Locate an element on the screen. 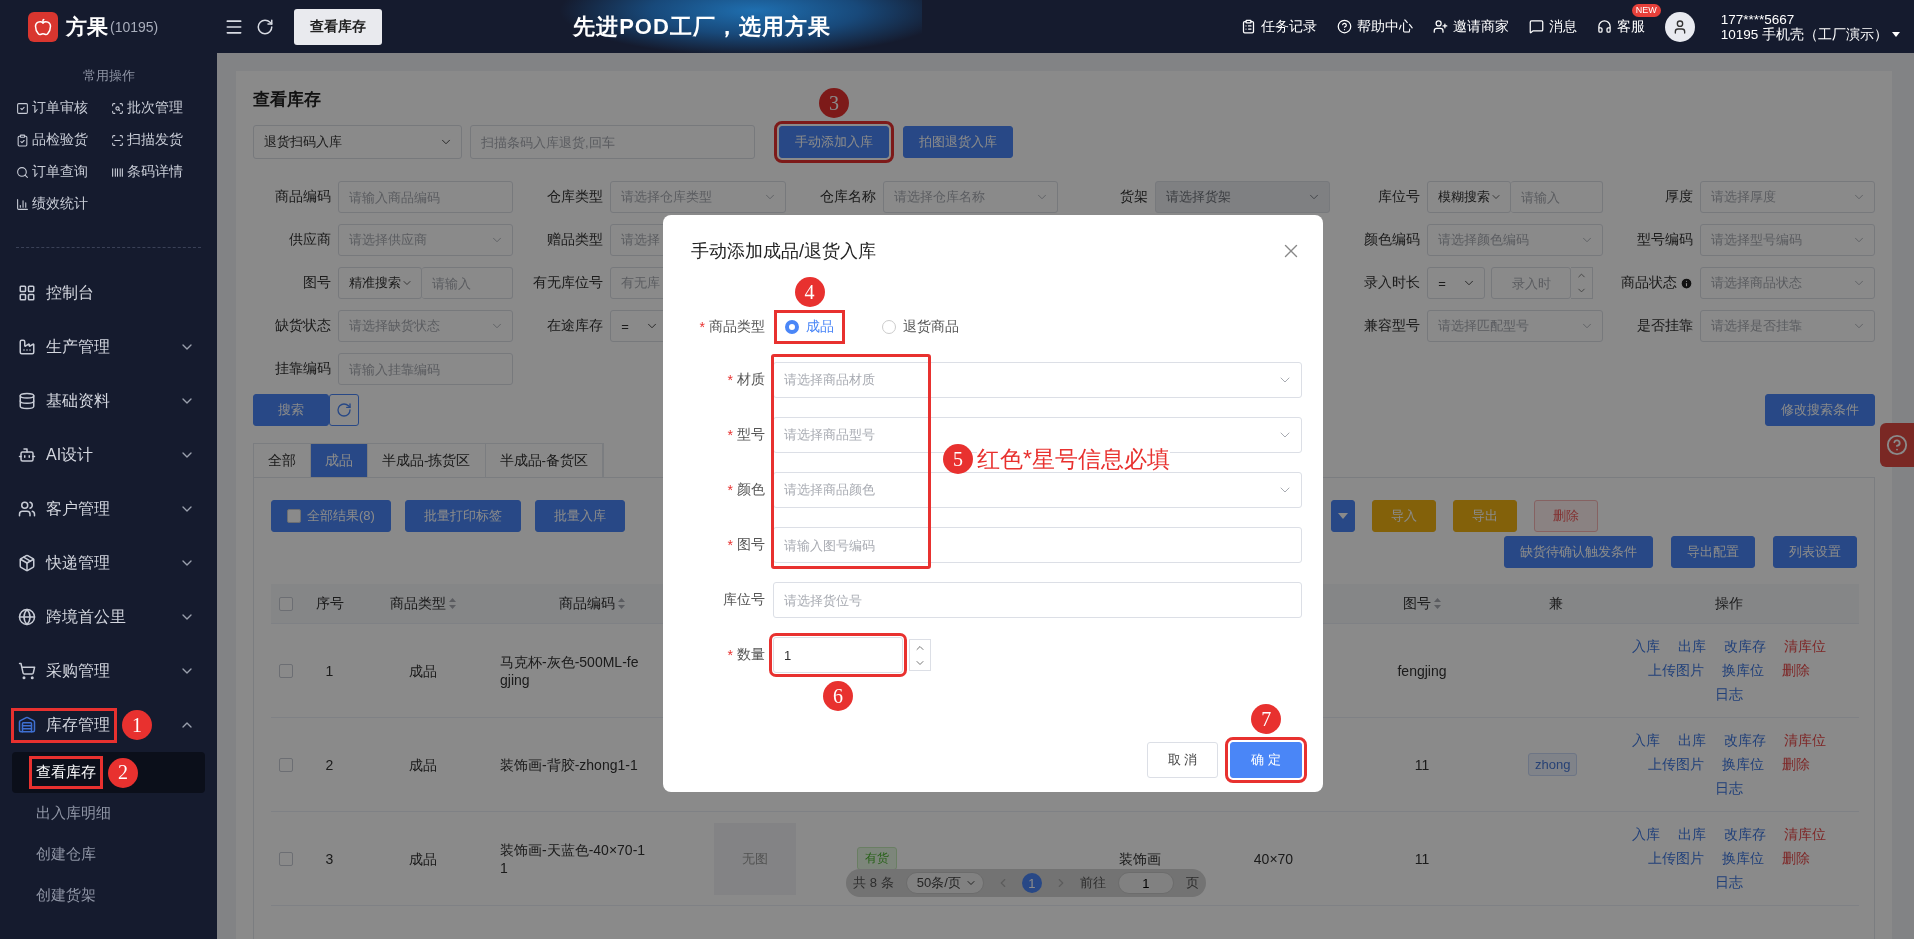  table-cell: 40×70 is located at coordinates (1273, 858).